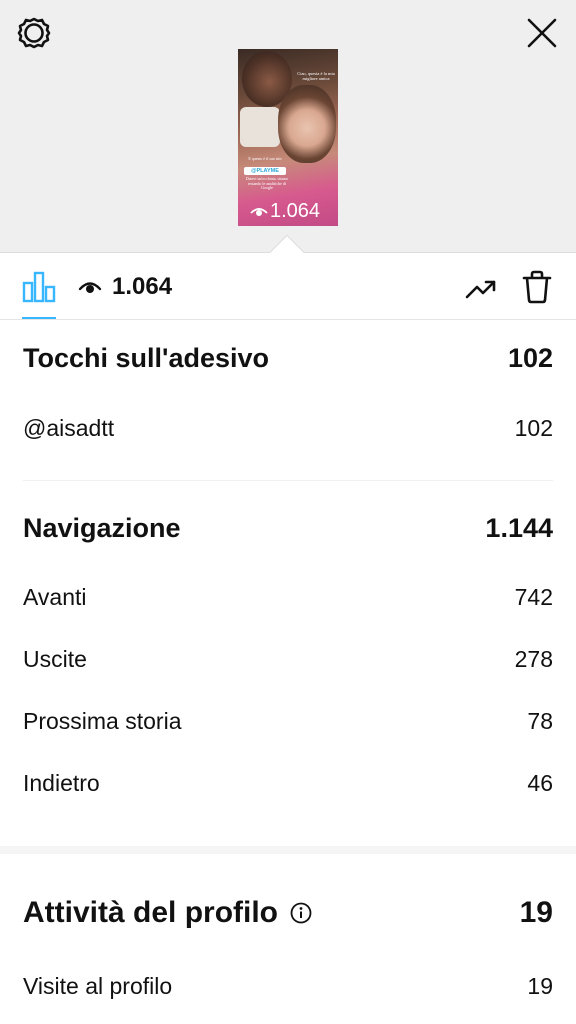  Describe the element at coordinates (288, 597) in the screenshot. I see `list-item: Avanti 742` at that location.